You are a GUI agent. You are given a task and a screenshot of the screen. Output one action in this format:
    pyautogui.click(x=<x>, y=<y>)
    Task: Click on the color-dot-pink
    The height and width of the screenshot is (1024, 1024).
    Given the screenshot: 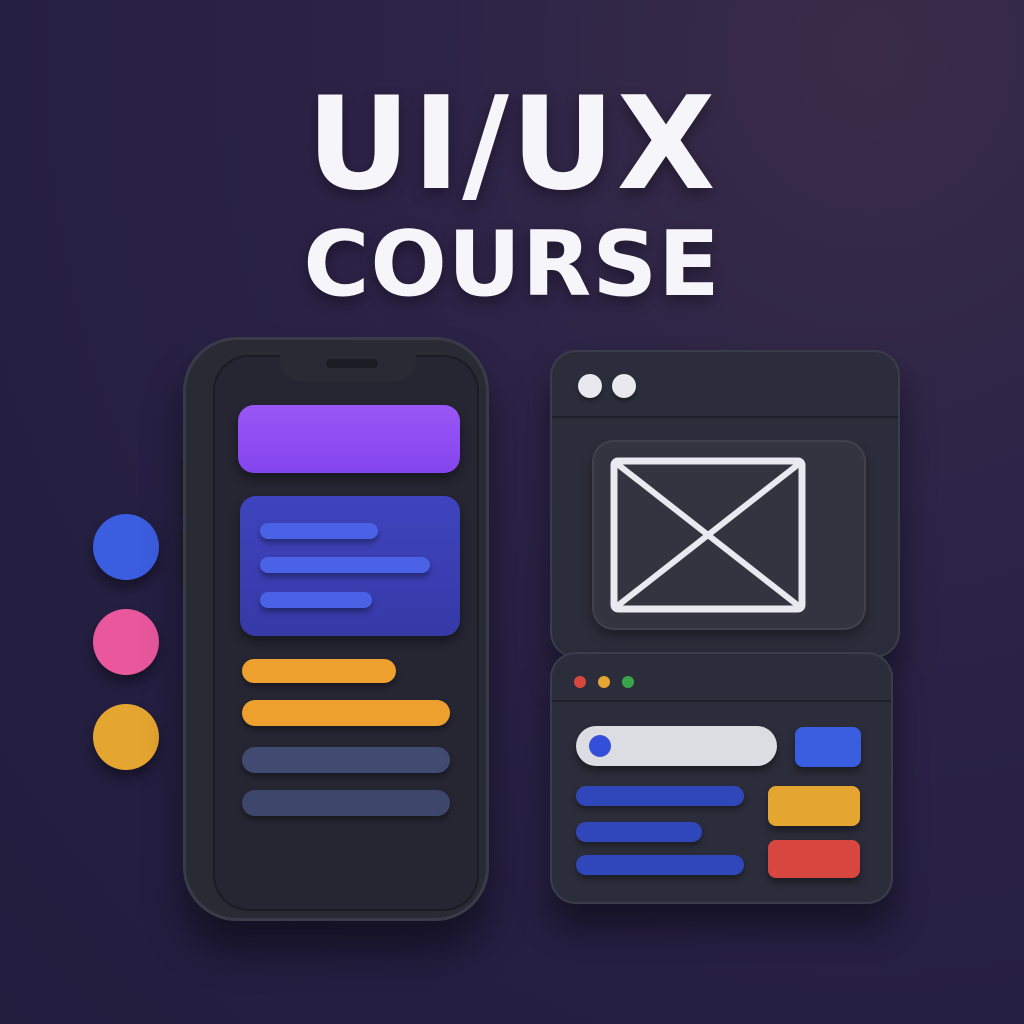 What is the action you would take?
    pyautogui.click(x=126, y=642)
    